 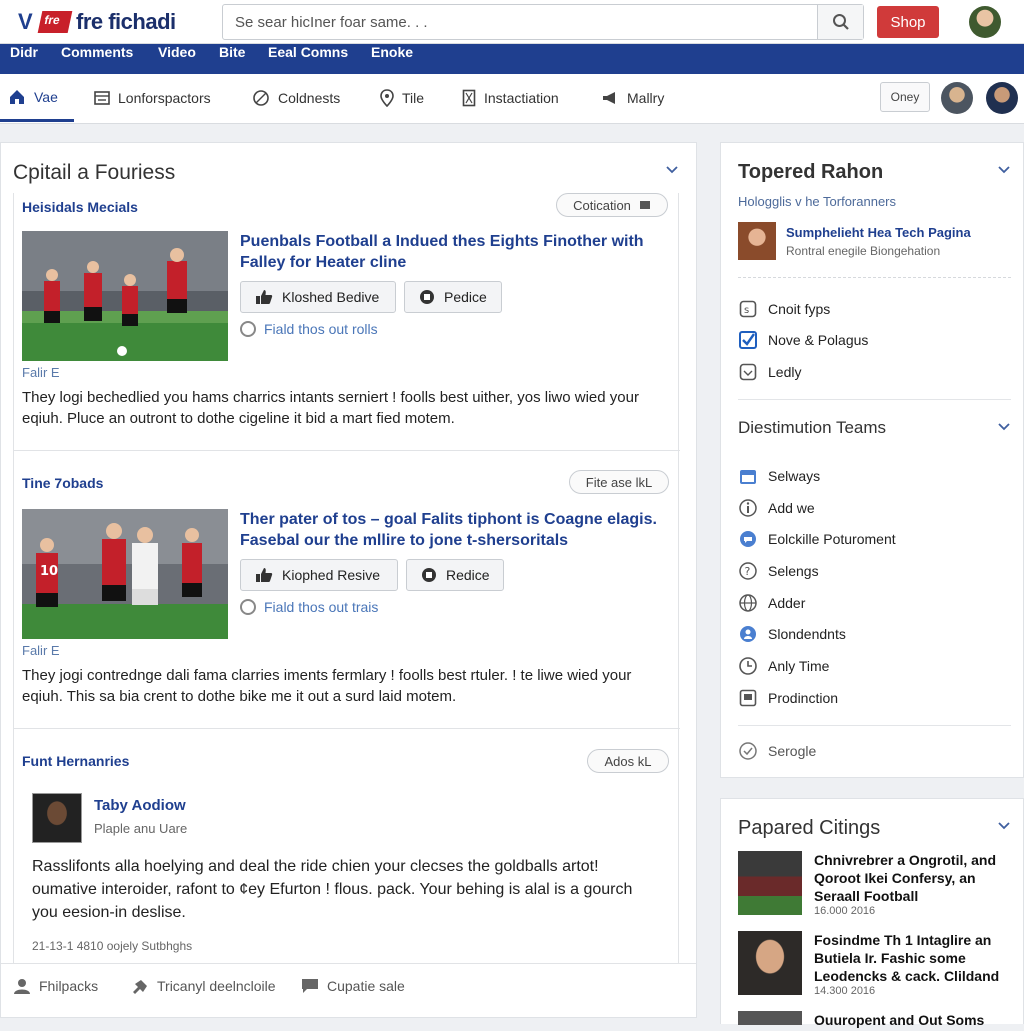 I want to click on search-button, so click(x=840, y=22).